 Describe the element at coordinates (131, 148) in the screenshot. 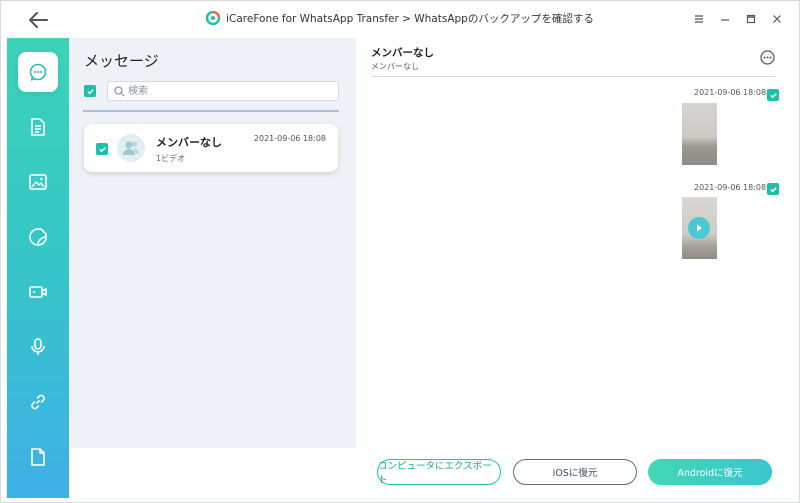

I see `group-avatar-icon` at that location.